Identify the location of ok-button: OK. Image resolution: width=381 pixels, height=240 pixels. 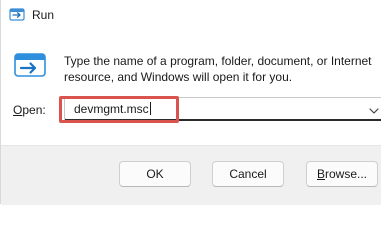
(155, 174).